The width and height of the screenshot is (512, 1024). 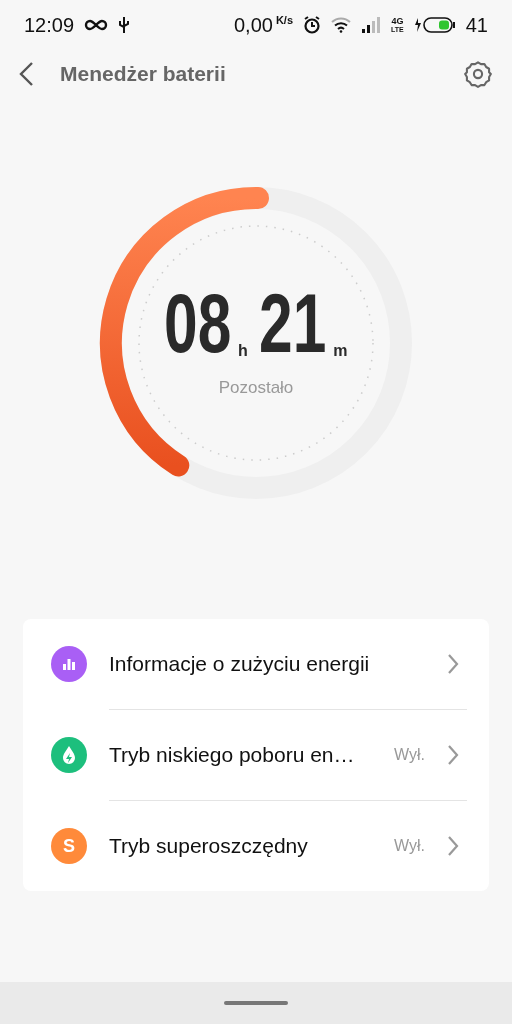 What do you see at coordinates (256, 387) in the screenshot?
I see `remaining-caption: Pozostało` at bounding box center [256, 387].